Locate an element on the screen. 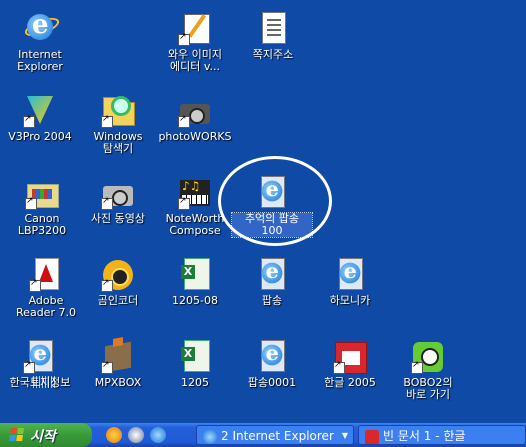  desktop-icon-1205-08: 1205-08 is located at coordinates (195, 282).